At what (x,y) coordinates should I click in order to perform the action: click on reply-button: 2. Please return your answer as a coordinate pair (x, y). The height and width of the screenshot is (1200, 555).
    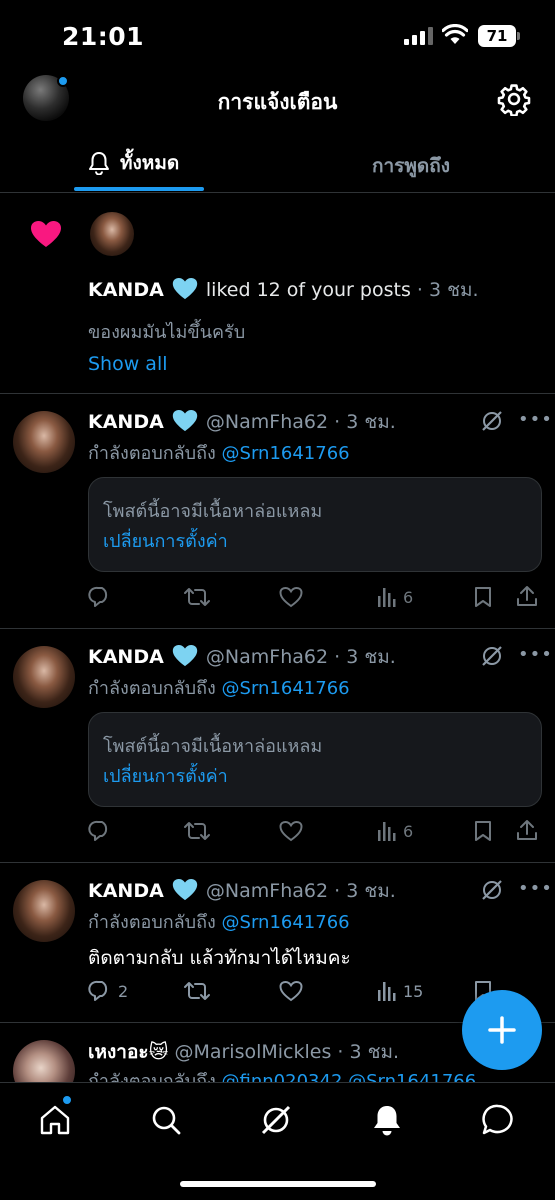
    Looking at the image, I should click on (108, 991).